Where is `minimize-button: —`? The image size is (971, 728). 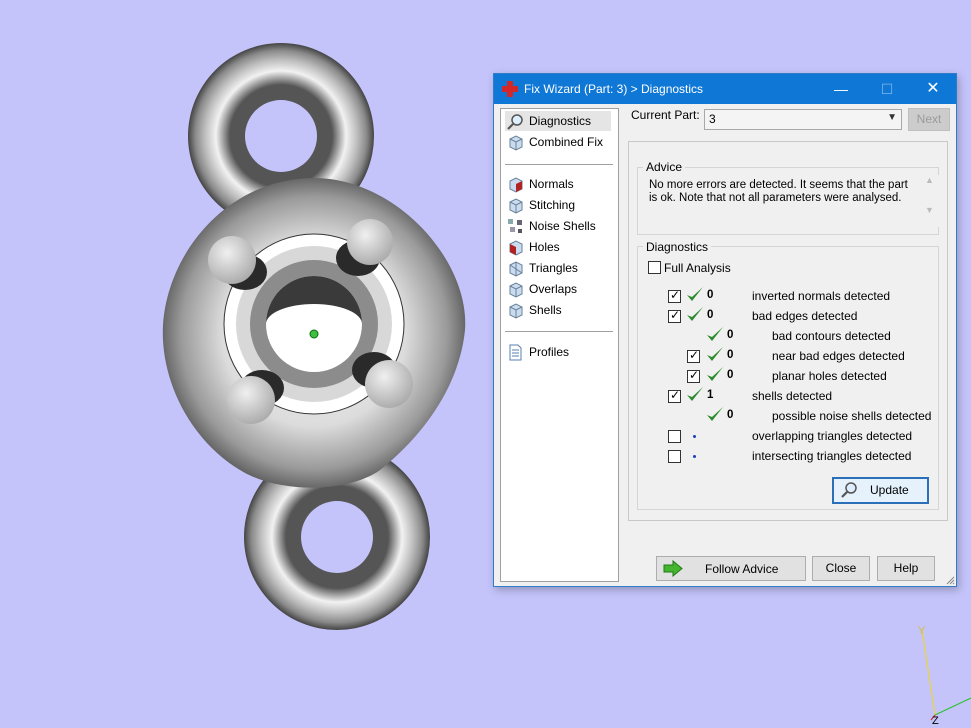 minimize-button: — is located at coordinates (841, 89).